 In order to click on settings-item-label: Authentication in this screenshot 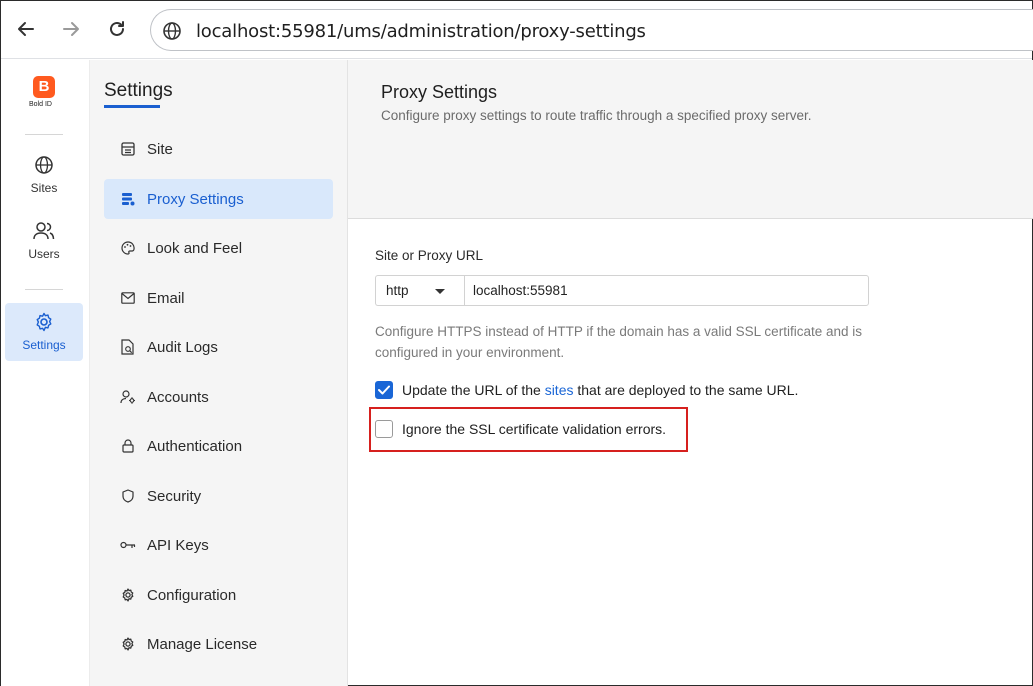, I will do `click(195, 446)`.